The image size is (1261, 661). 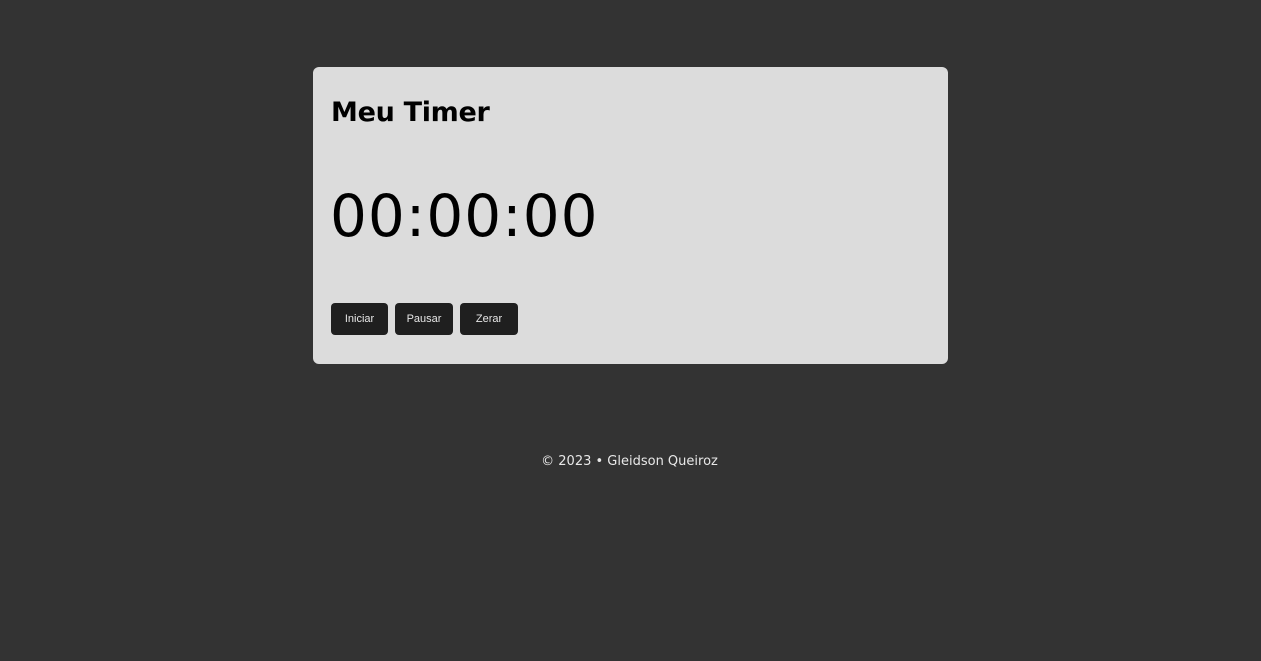 I want to click on timer-controls: Iniciar Pausar Zerar, so click(x=424, y=319).